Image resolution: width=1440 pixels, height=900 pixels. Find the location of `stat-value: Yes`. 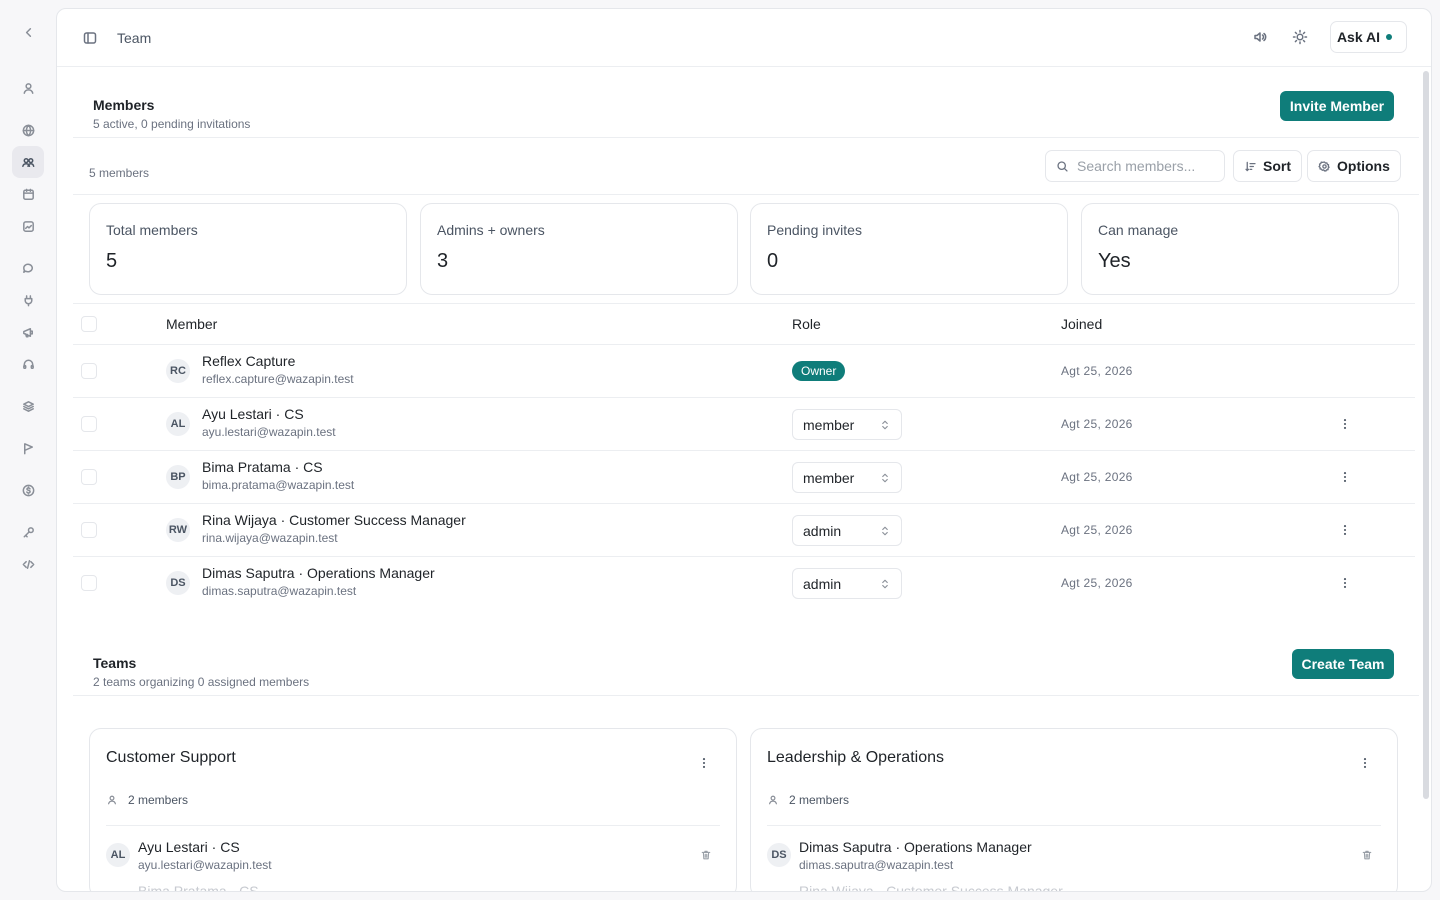

stat-value: Yes is located at coordinates (1114, 261).